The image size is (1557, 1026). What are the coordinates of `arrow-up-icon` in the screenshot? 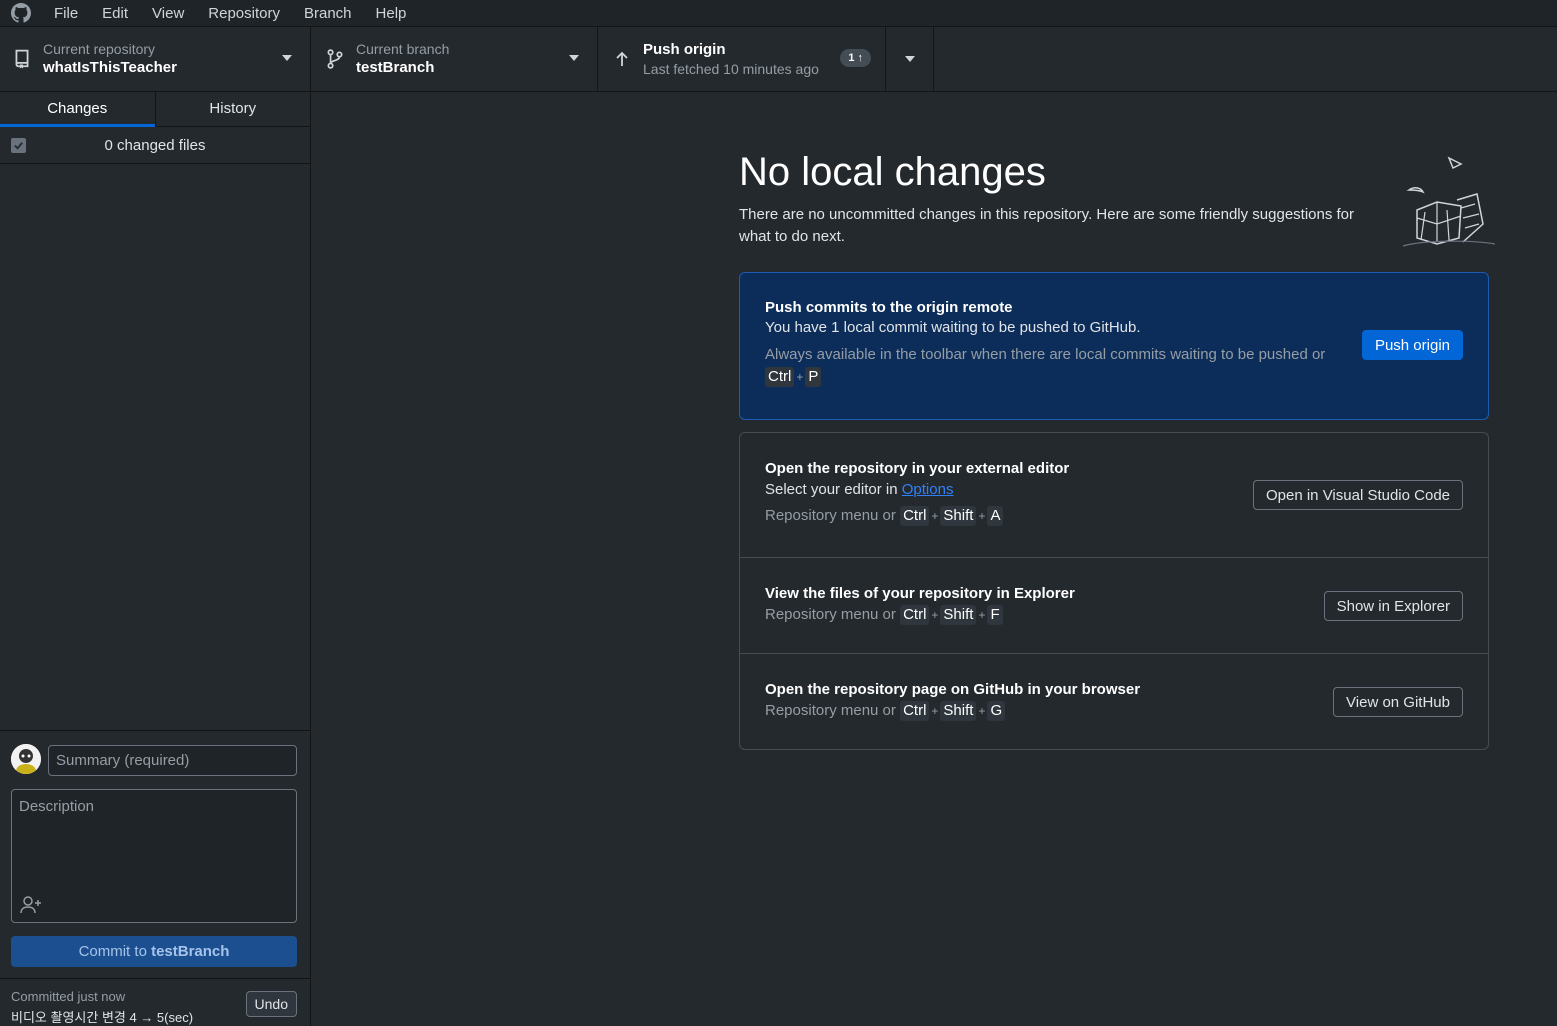 It's located at (622, 59).